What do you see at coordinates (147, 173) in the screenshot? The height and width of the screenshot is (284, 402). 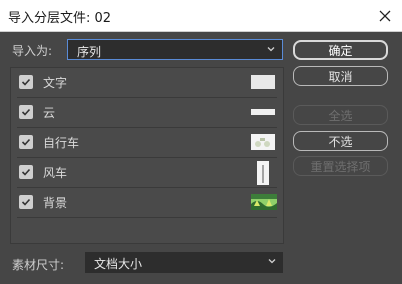 I see `layer-row-windmill: 风车` at bounding box center [147, 173].